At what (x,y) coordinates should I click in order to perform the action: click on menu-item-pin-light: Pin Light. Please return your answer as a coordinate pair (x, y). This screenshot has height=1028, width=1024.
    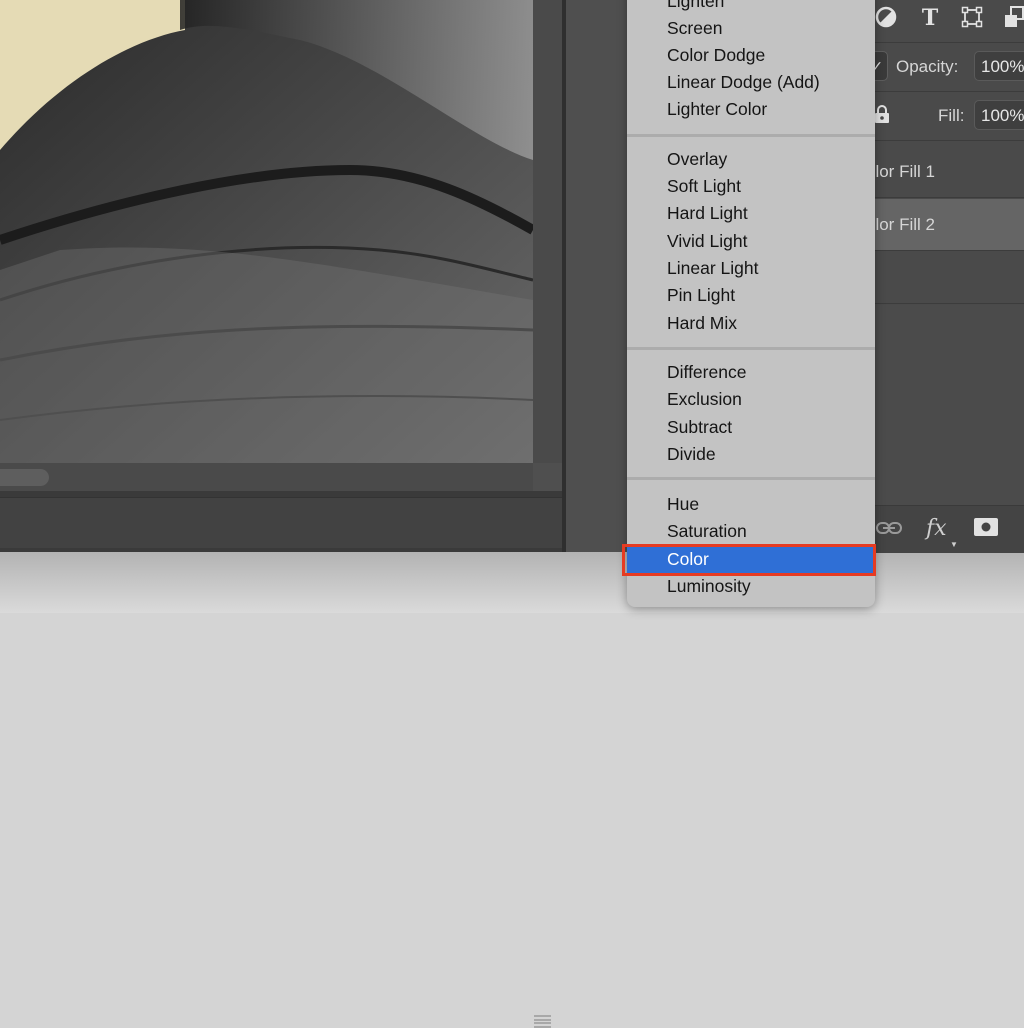
    Looking at the image, I should click on (751, 295).